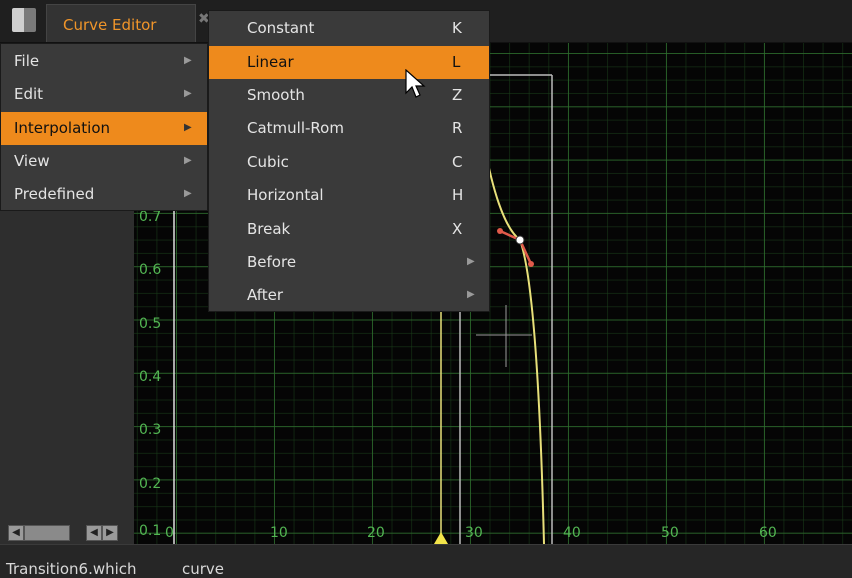  Describe the element at coordinates (281, 28) in the screenshot. I see `submenu-item-label: Constant` at that location.